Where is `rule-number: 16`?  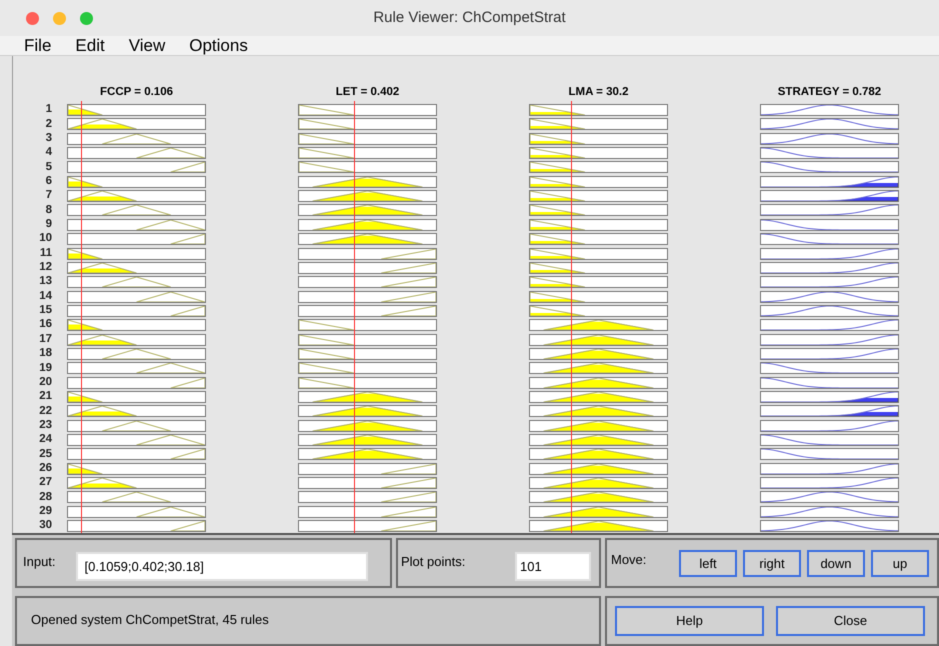
rule-number: 16 is located at coordinates (45, 325).